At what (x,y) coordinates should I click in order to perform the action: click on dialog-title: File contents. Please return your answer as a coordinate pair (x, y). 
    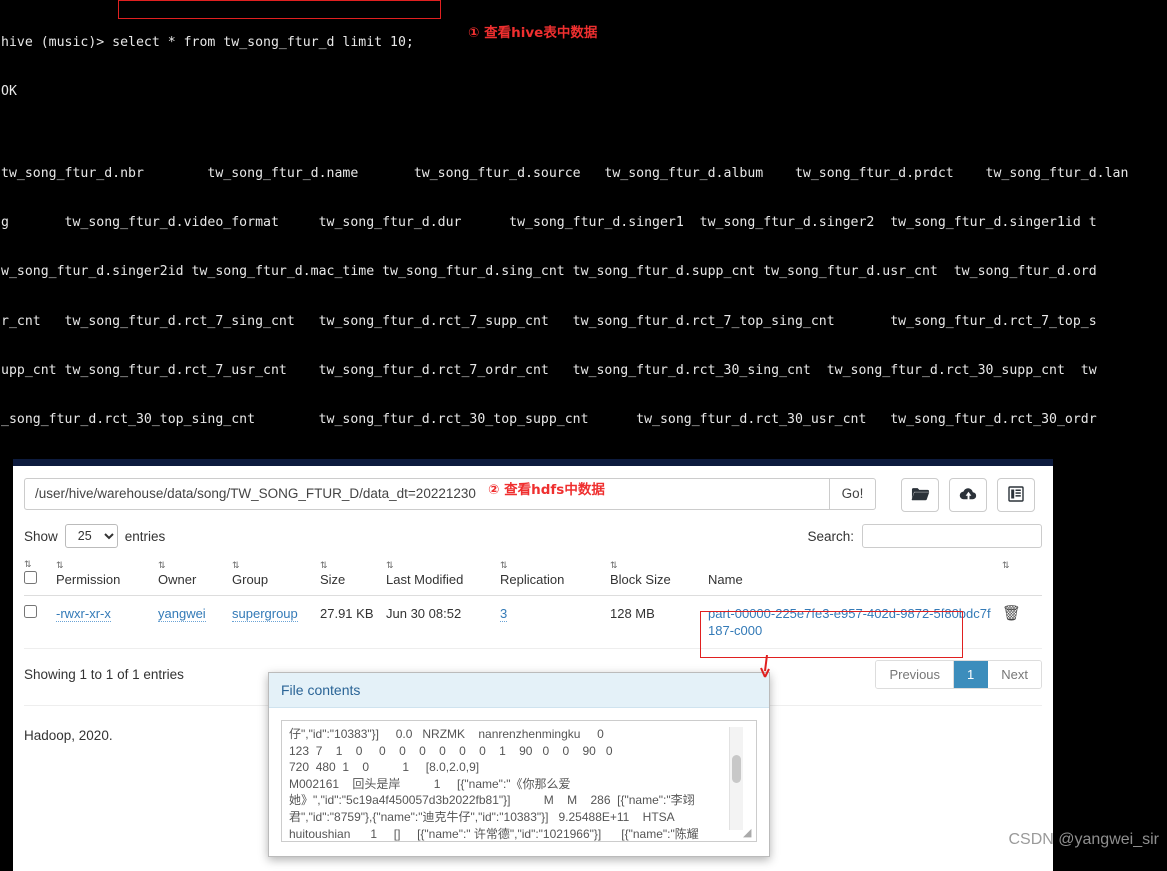
    Looking at the image, I should click on (519, 690).